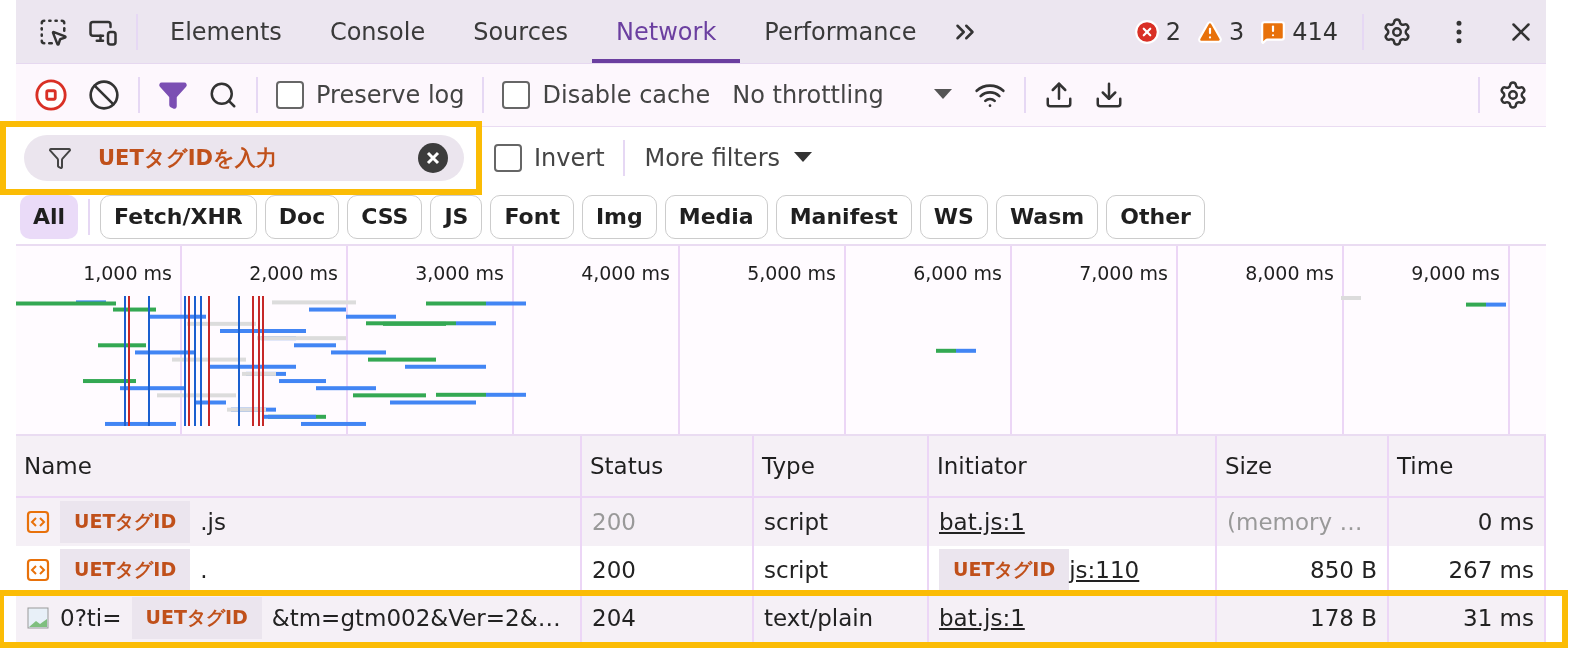 Image resolution: width=1588 pixels, height=657 pixels. What do you see at coordinates (1467, 522) in the screenshot?
I see `time-cell: 0 ms` at bounding box center [1467, 522].